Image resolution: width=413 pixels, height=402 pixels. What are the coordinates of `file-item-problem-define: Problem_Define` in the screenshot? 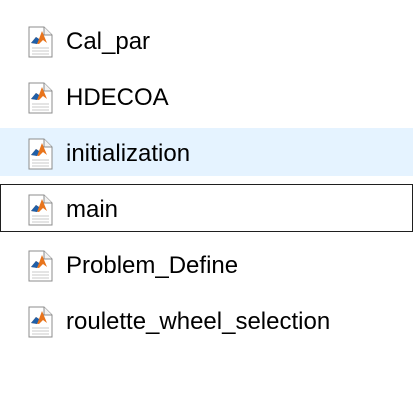 It's located at (206, 264).